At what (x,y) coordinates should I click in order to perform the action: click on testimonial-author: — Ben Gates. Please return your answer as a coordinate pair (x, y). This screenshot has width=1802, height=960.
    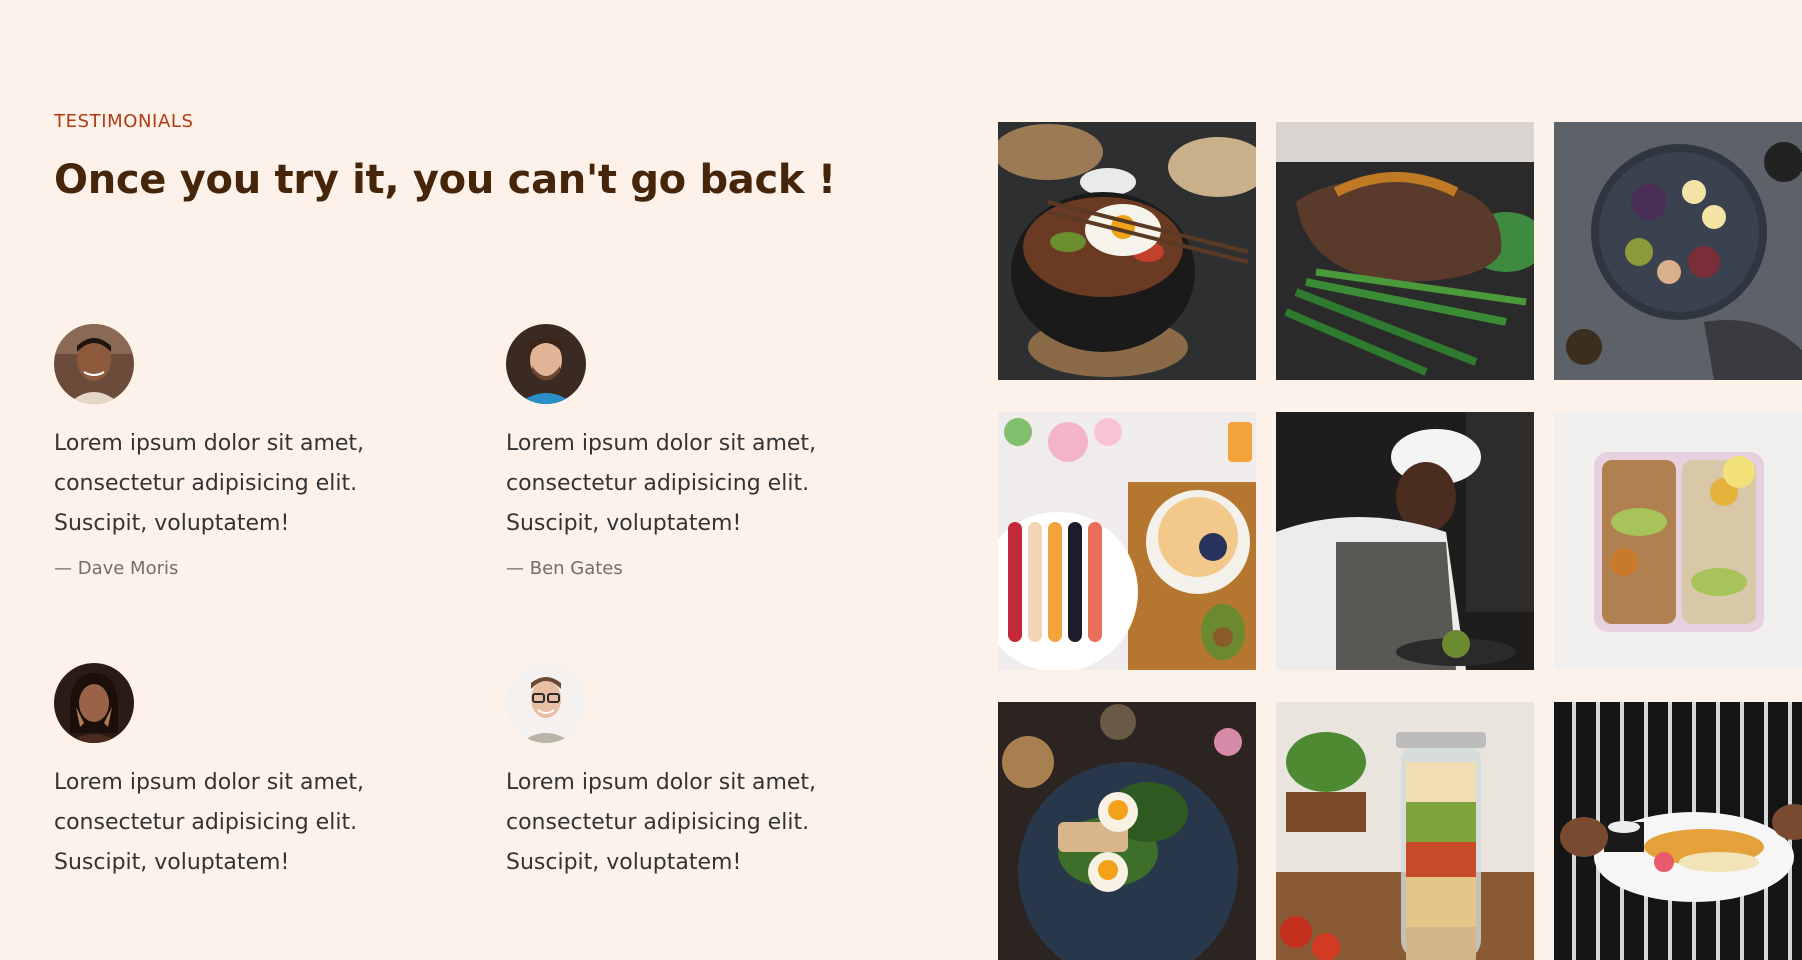
    Looking at the image, I should click on (564, 568).